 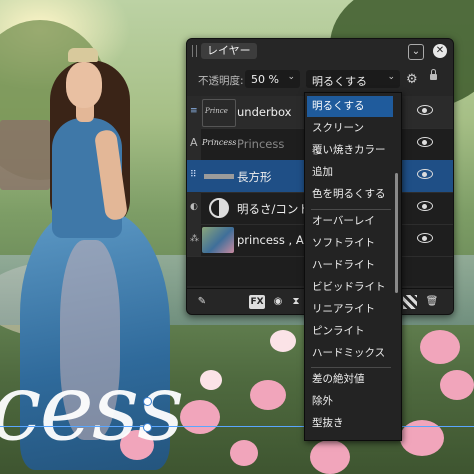 I want to click on layer-type-icon: ≡, so click(x=194, y=111).